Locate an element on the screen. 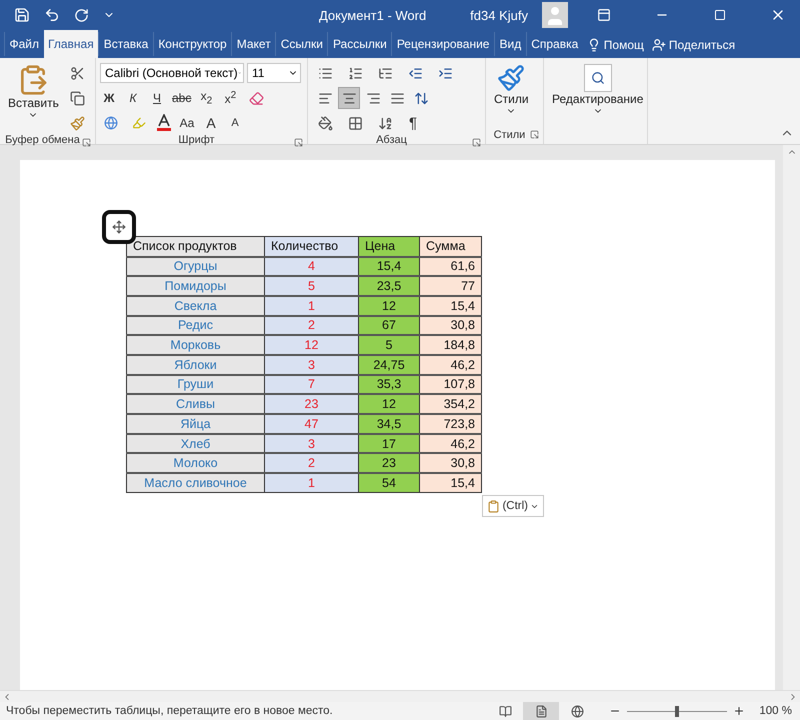  group-label: Абзац is located at coordinates (391, 140).